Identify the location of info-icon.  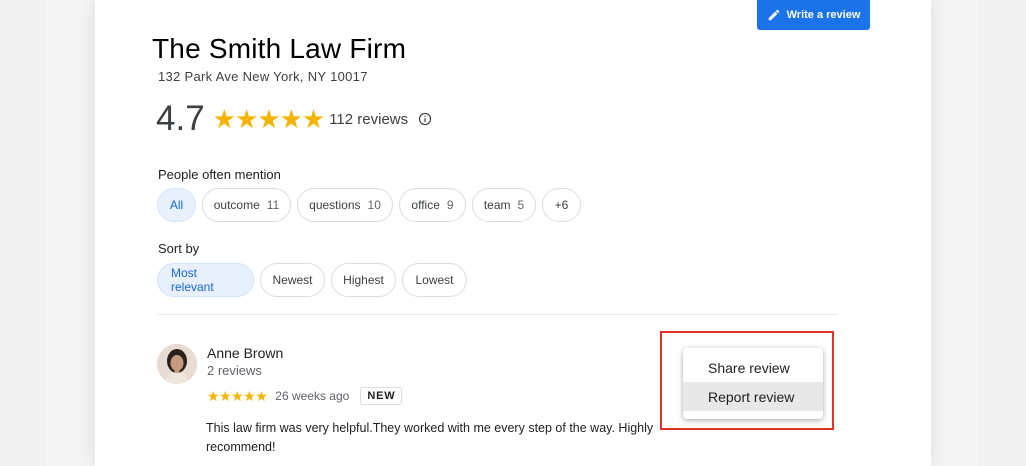
(425, 119).